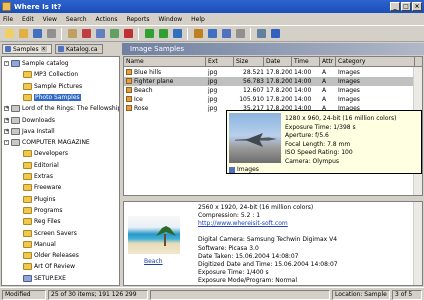  What do you see at coordinates (27, 49) in the screenshot?
I see `tab-samples: Samples x` at bounding box center [27, 49].